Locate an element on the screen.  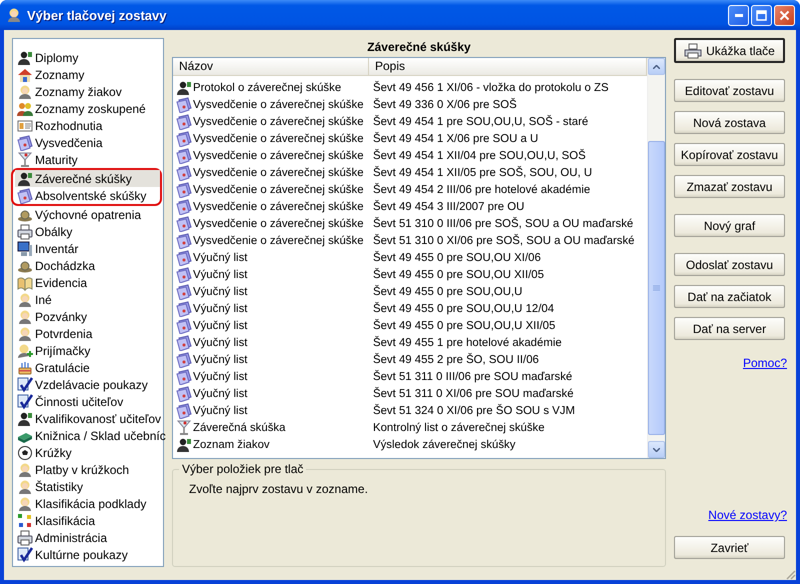
sidebar-item: Kultúrne poukazy is located at coordinates (89, 554).